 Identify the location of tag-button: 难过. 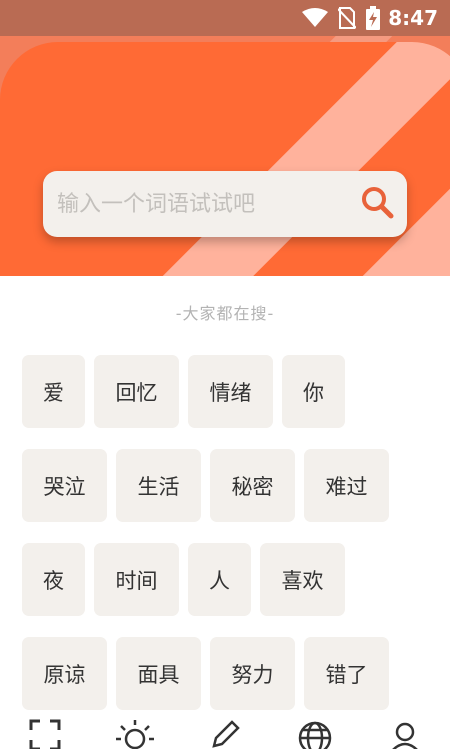
(346, 485).